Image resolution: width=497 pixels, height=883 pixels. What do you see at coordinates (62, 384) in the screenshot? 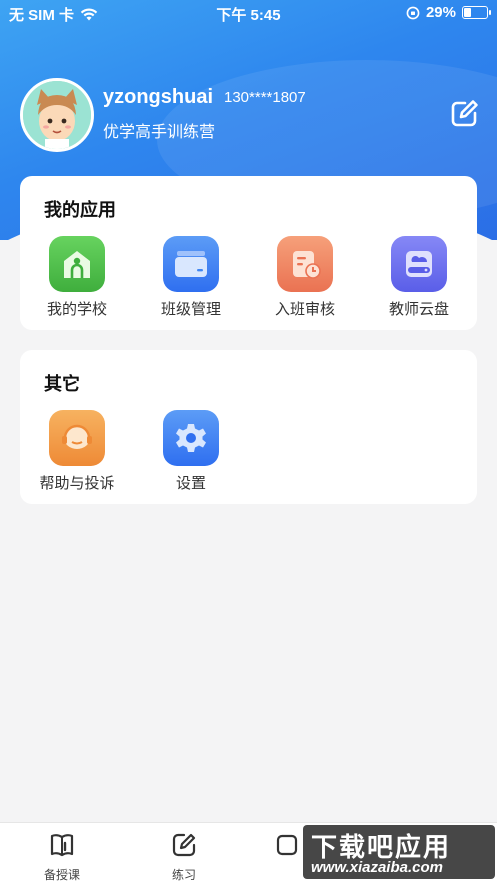
I see `other-title: 其它` at bounding box center [62, 384].